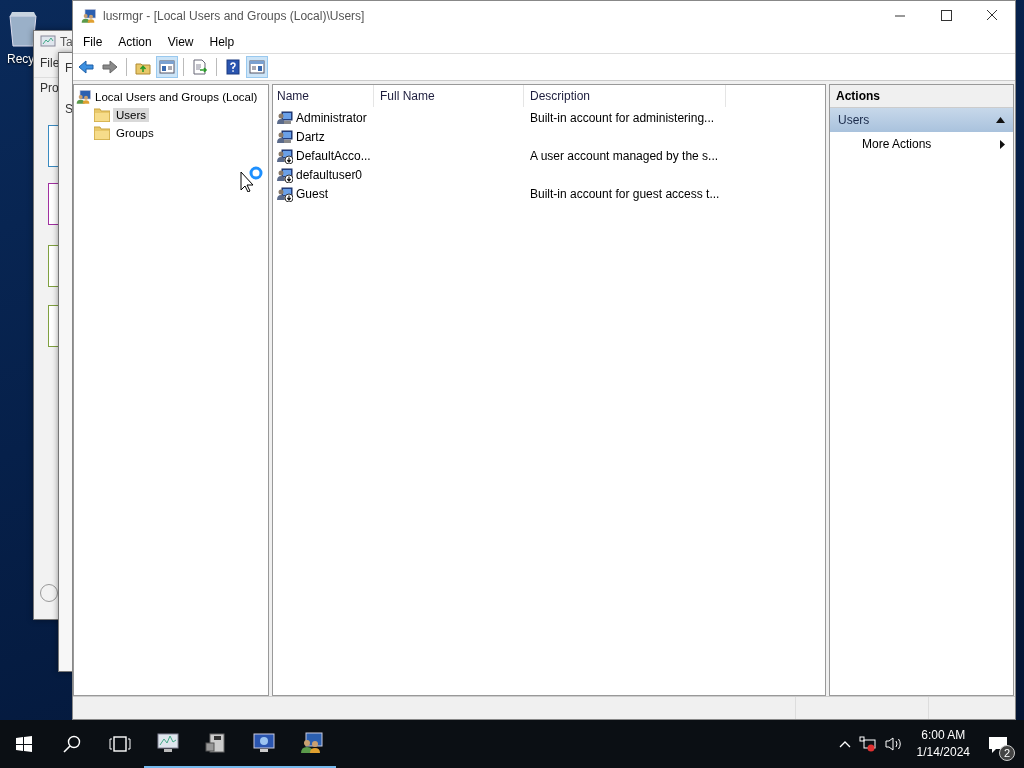  Describe the element at coordinates (310, 136) in the screenshot. I see `table-cell: Dartz` at that location.